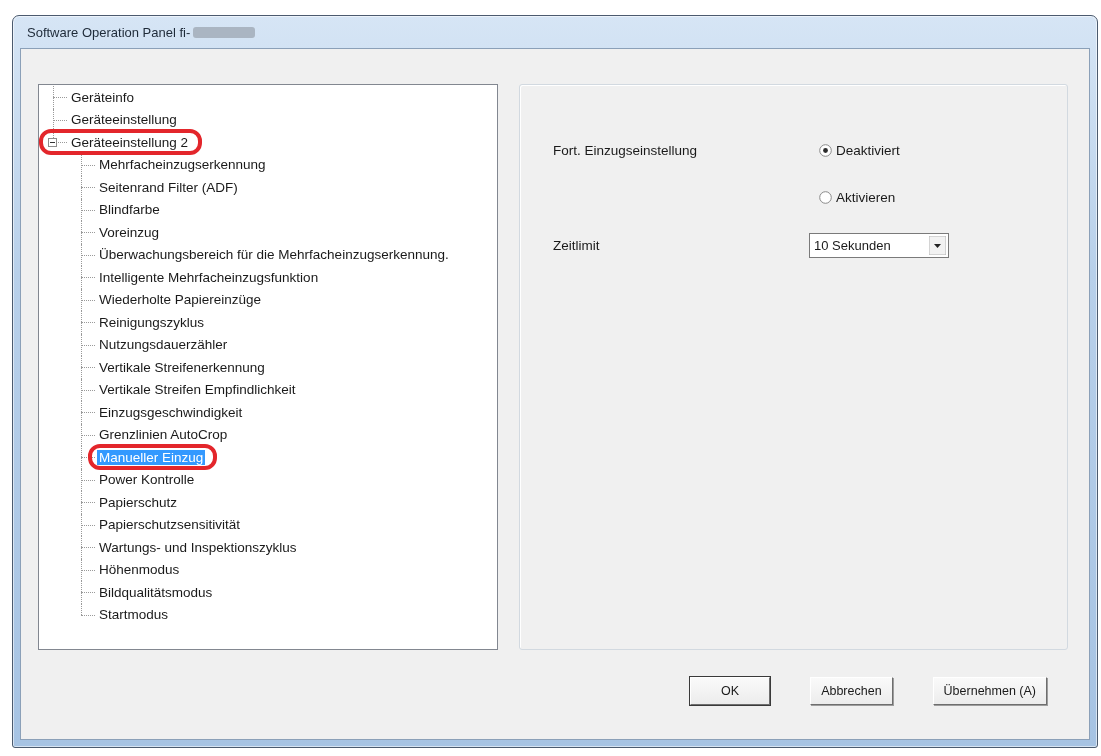  What do you see at coordinates (152, 322) in the screenshot?
I see `tree-item: Reinigungszyklus` at bounding box center [152, 322].